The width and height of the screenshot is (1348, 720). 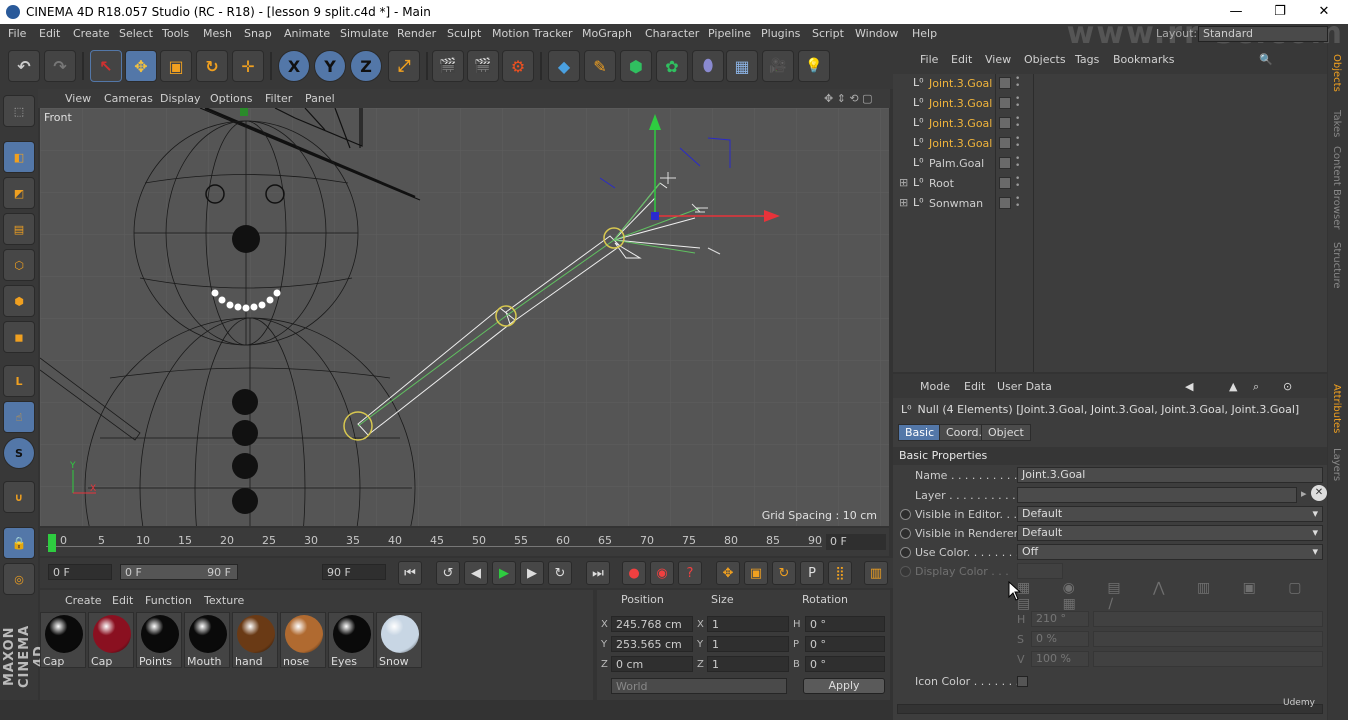 I want to click on s-field: 0 %, so click(x=1060, y=639).